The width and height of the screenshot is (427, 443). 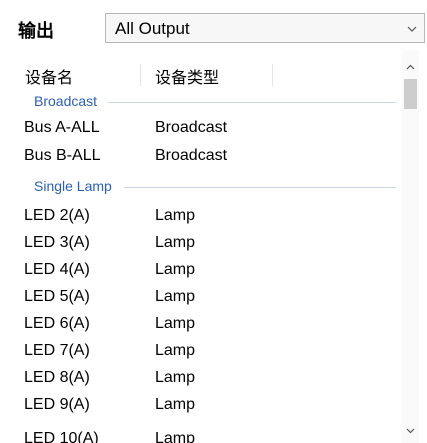 I want to click on device-name: LED 2(A), so click(x=57, y=215).